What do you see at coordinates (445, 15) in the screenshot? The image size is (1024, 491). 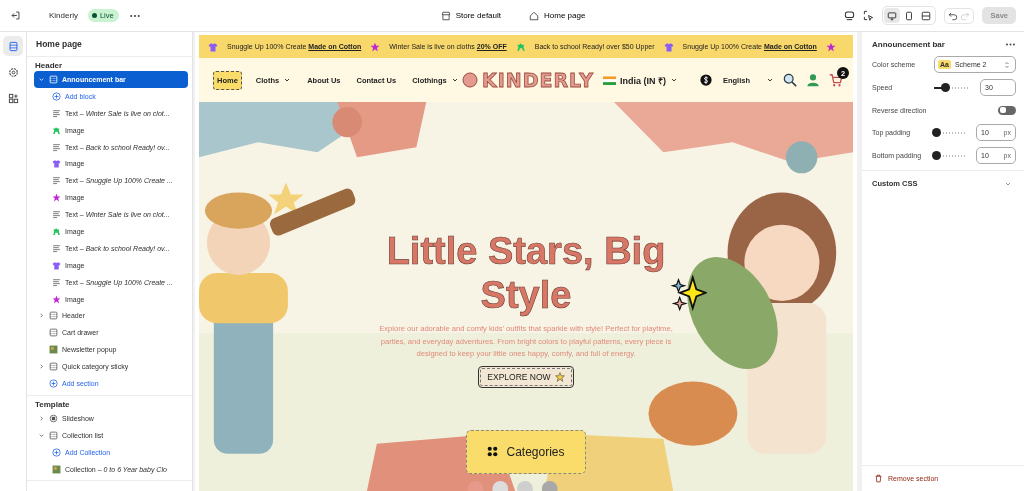 I see `store-icon` at bounding box center [445, 15].